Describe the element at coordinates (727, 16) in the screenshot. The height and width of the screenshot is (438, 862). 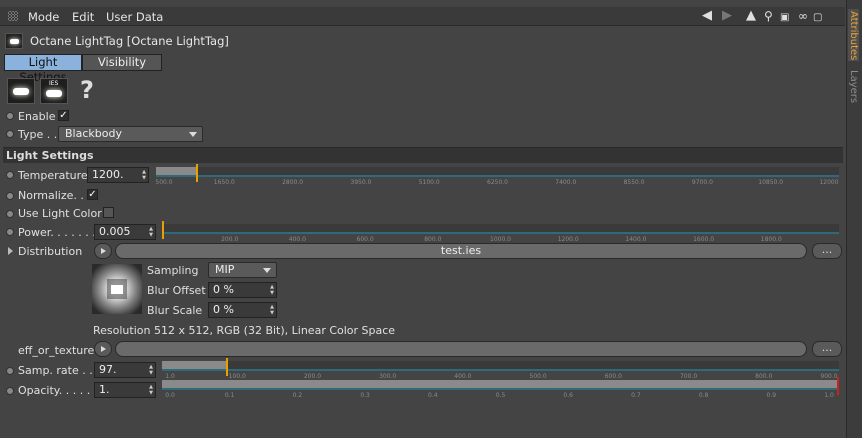
I see `forward-arrow-icon: ▶` at that location.